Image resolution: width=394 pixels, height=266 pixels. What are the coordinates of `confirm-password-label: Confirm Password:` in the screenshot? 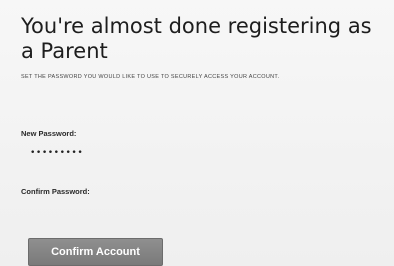 It's located at (55, 191).